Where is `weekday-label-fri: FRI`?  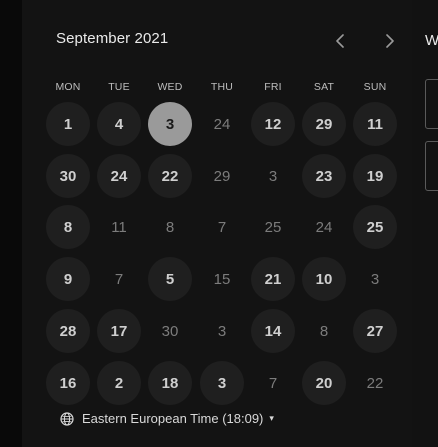
weekday-label-fri: FRI is located at coordinates (273, 87).